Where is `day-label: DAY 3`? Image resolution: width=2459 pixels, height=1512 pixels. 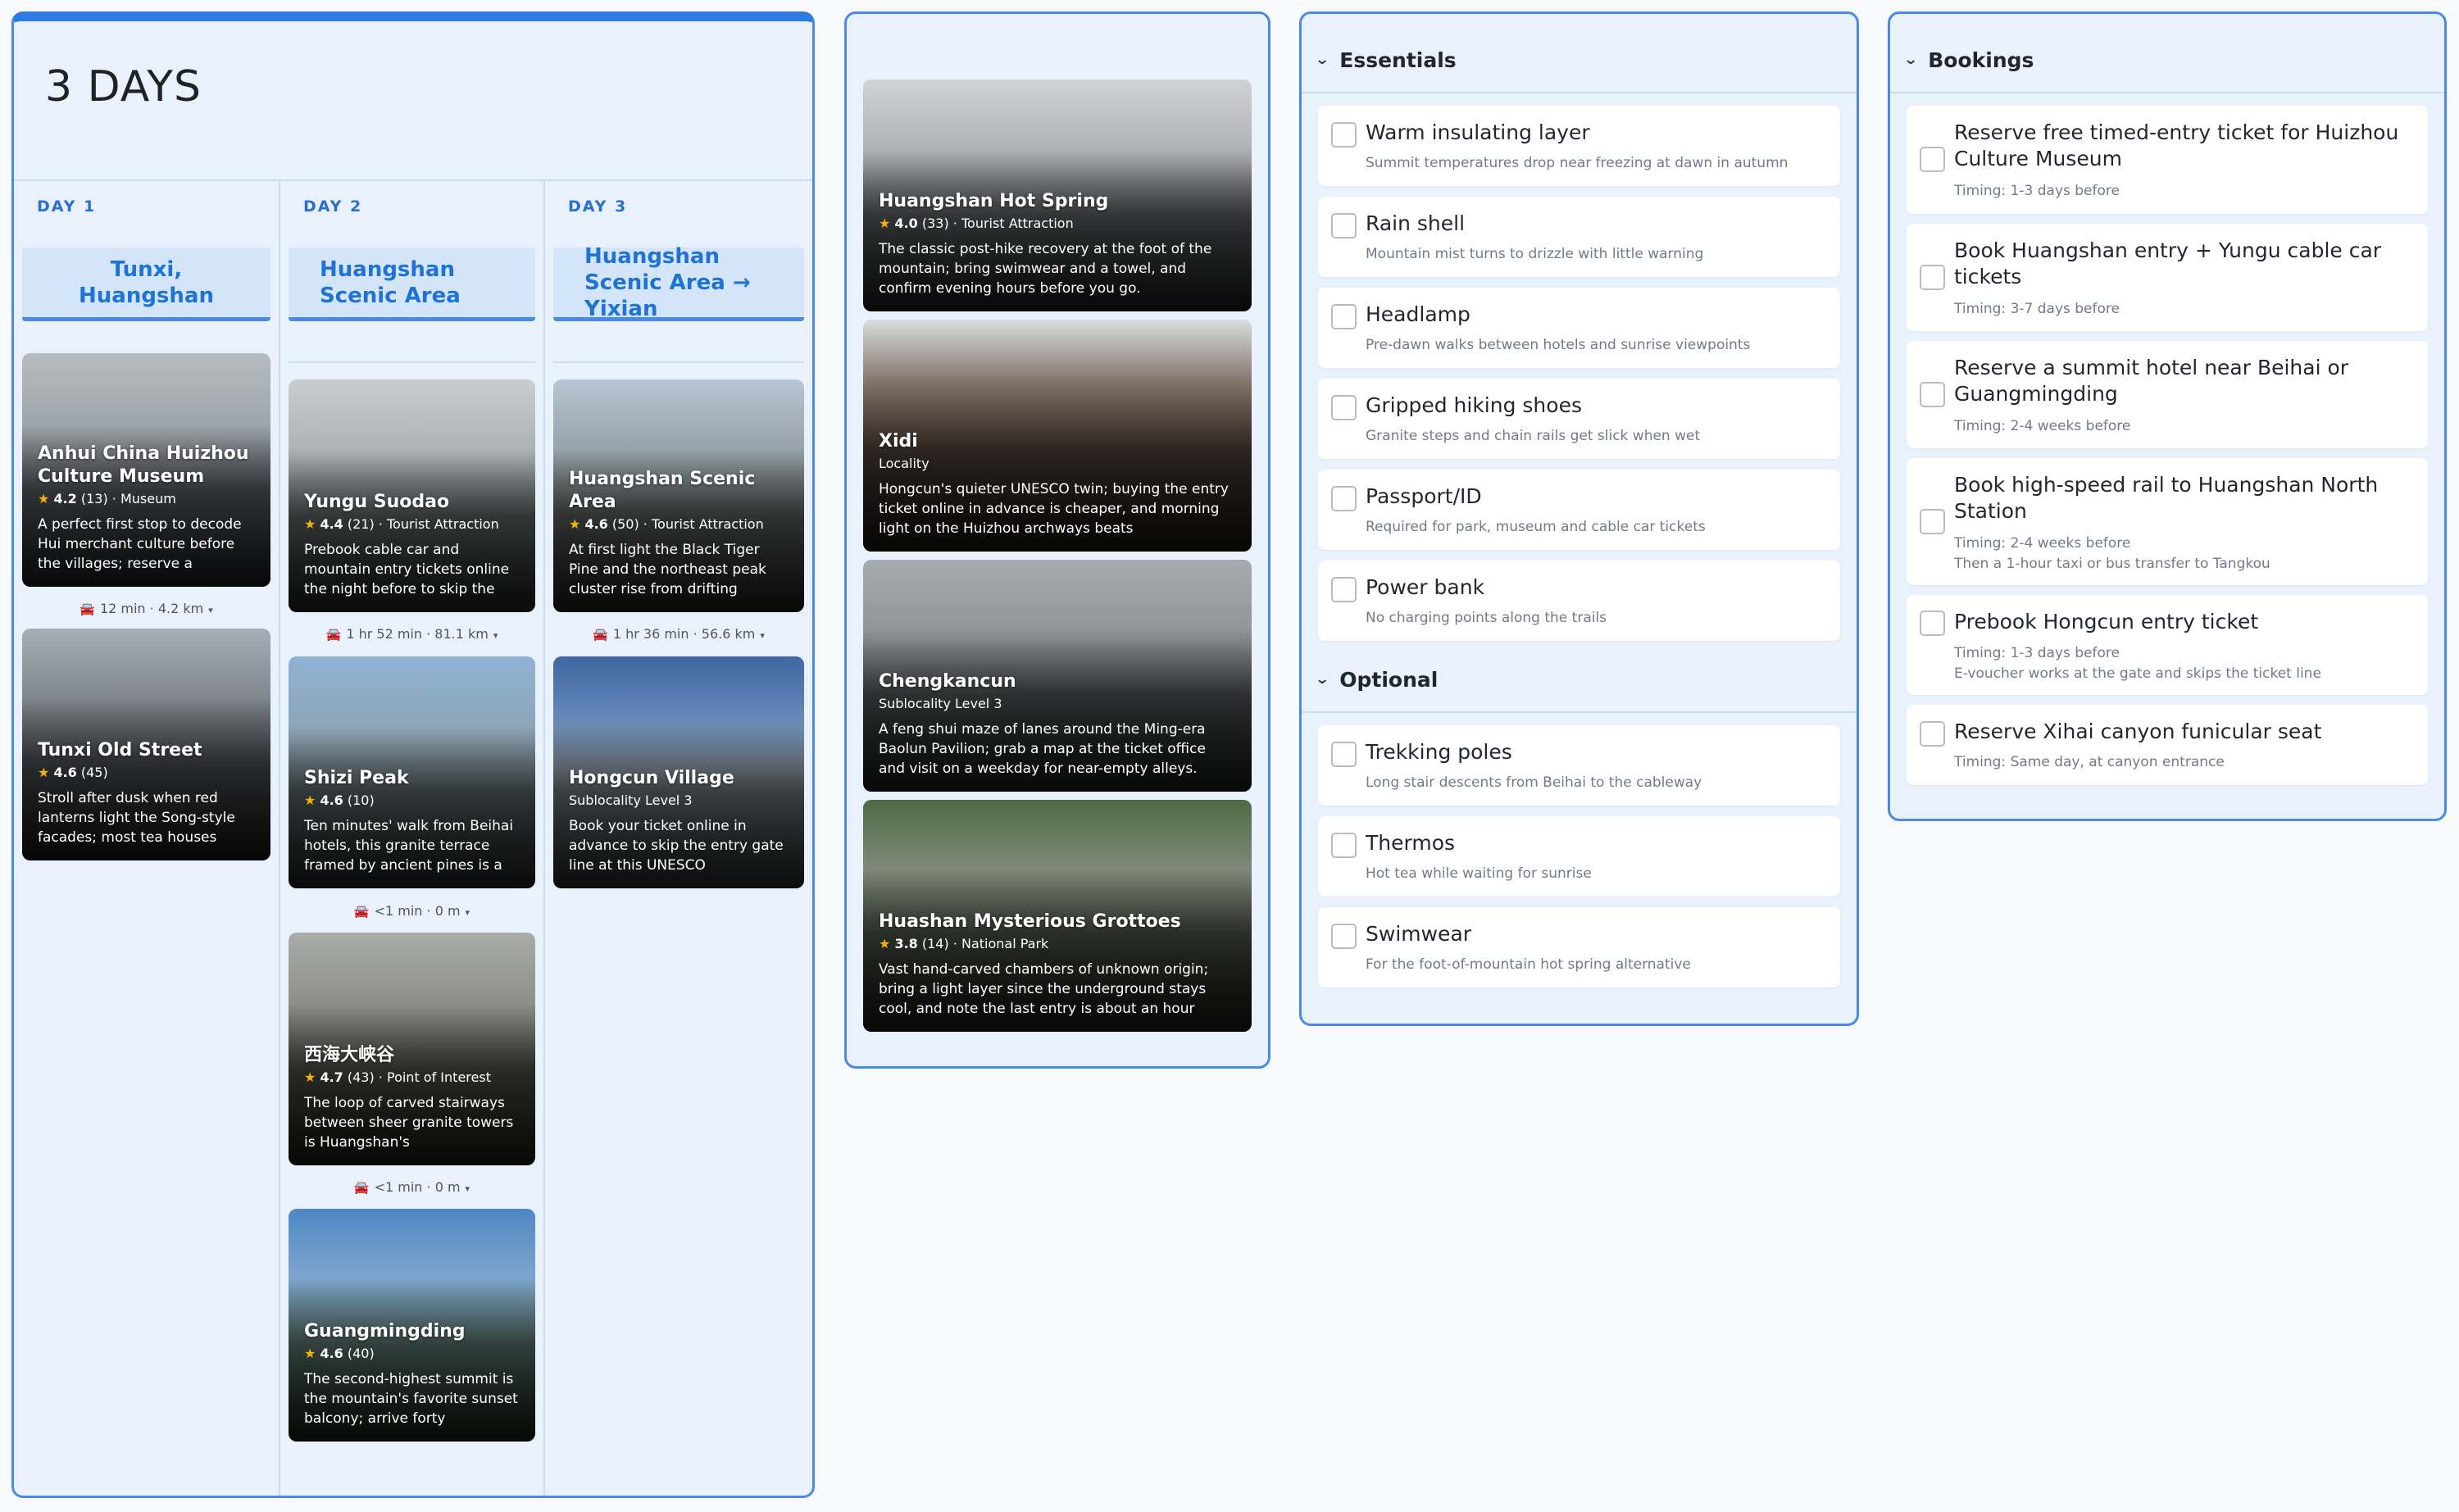 day-label: DAY 3 is located at coordinates (598, 207).